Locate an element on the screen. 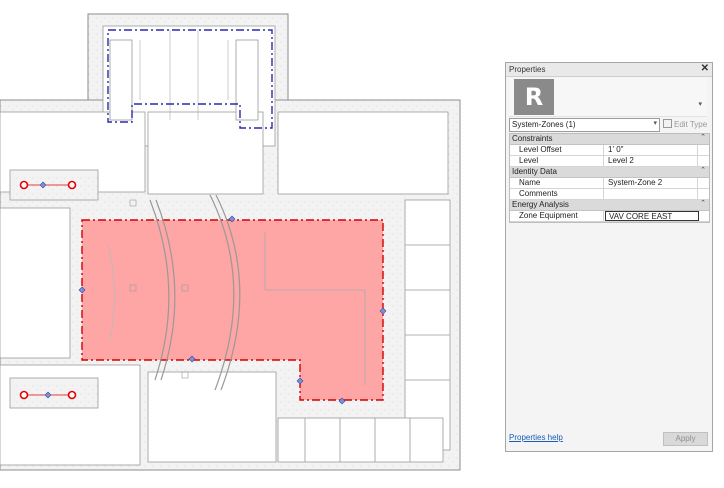  property-name: Level Offset is located at coordinates (540, 149).